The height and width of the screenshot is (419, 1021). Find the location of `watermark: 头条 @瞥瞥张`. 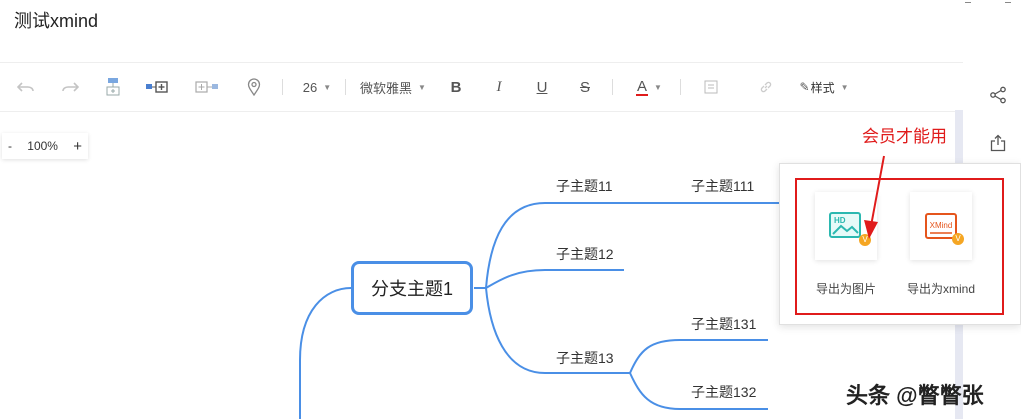

watermark: 头条 @瞥瞥张 is located at coordinates (915, 395).